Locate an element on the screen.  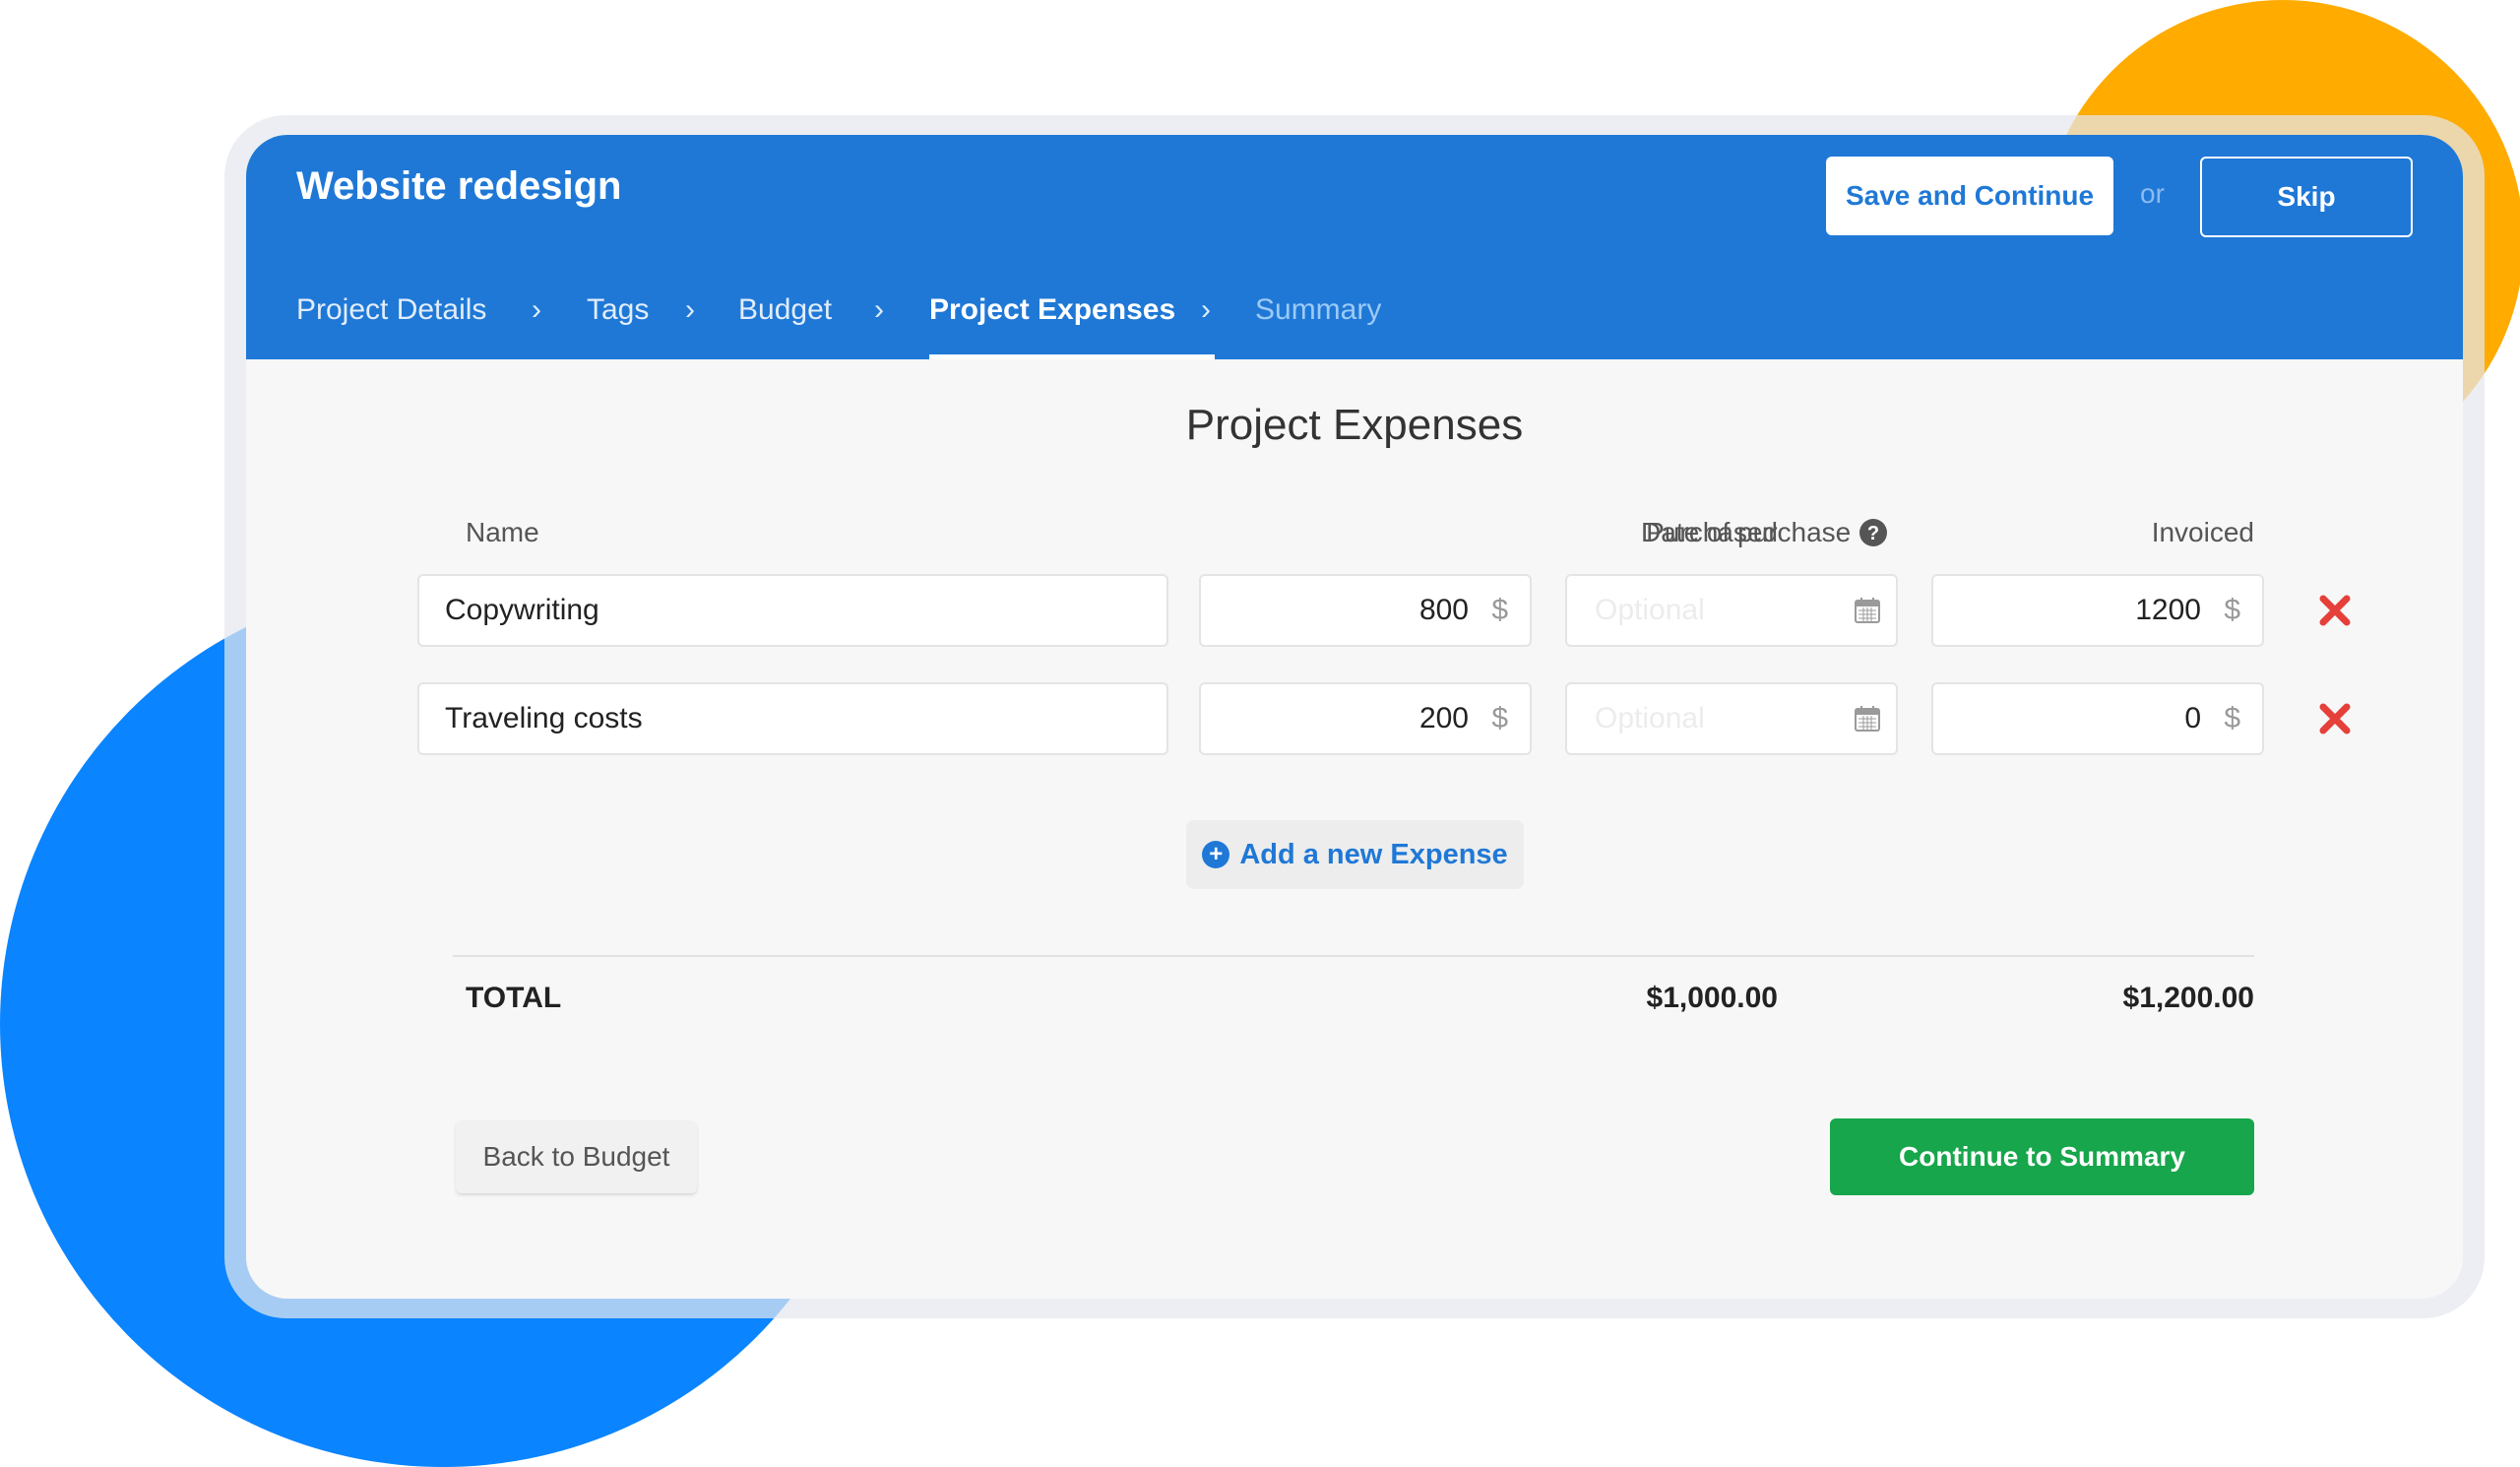
total-purchased: $1,000.00 is located at coordinates (1712, 998).